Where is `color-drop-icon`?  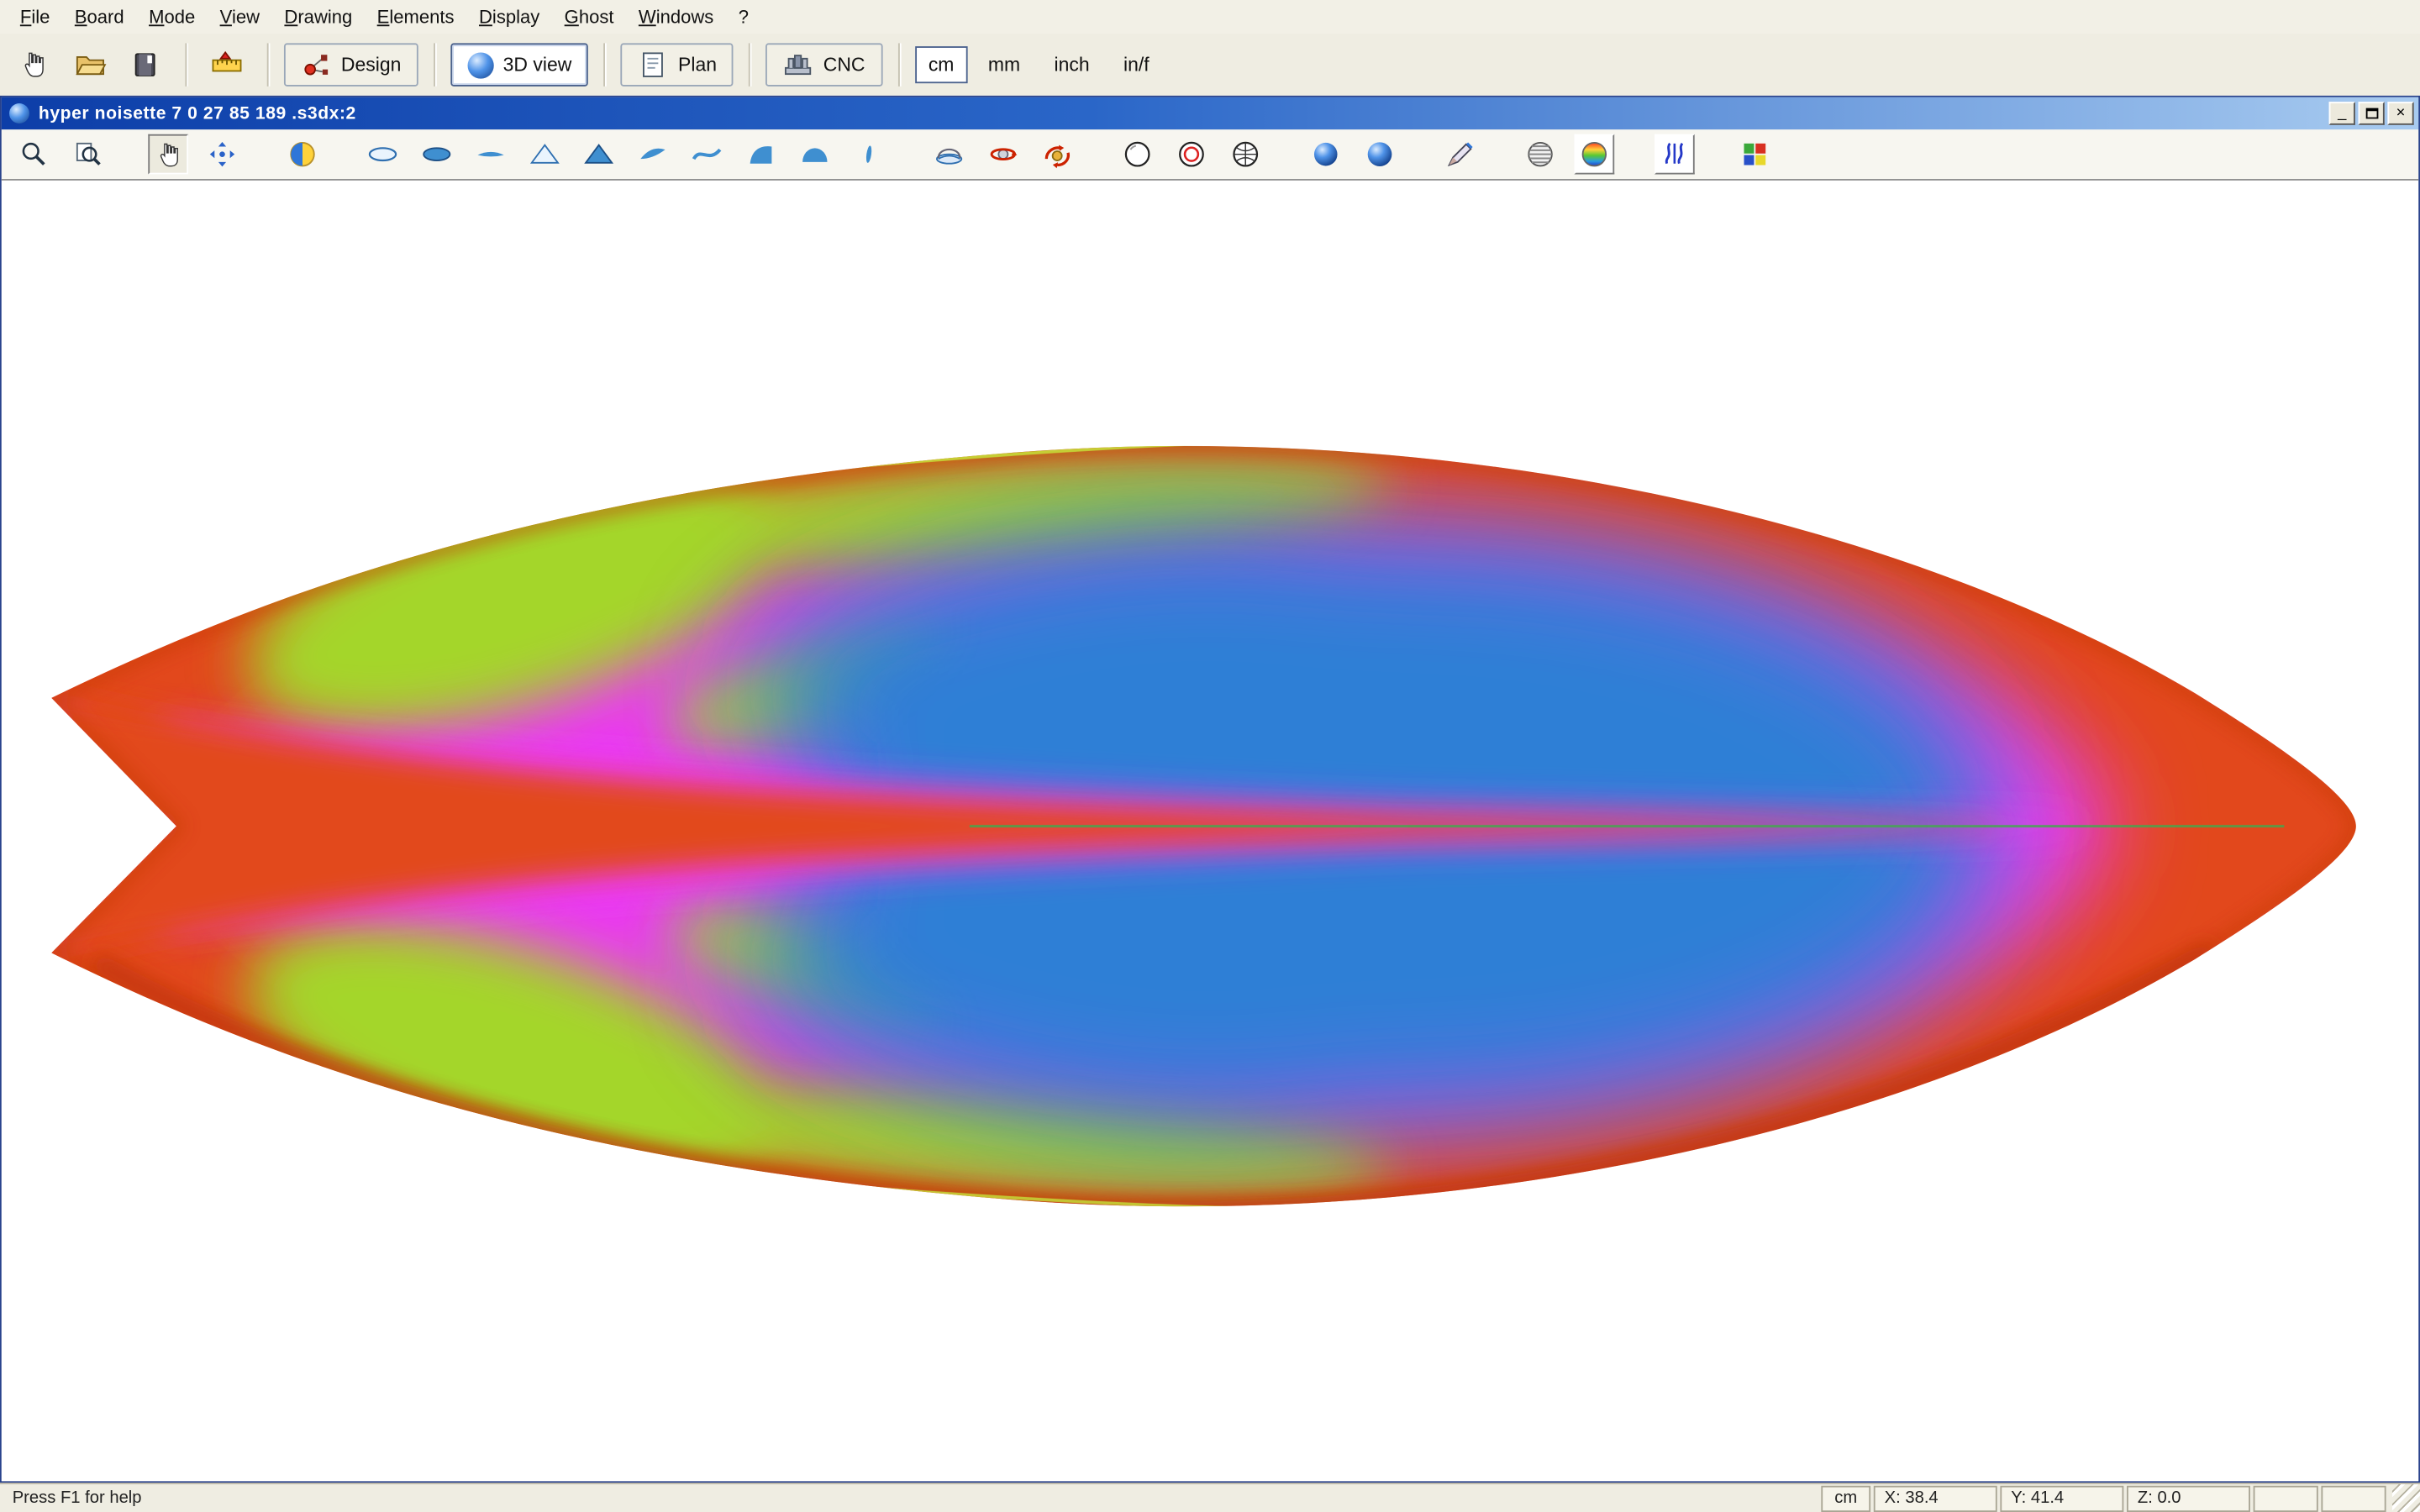
color-drop-icon is located at coordinates (302, 154).